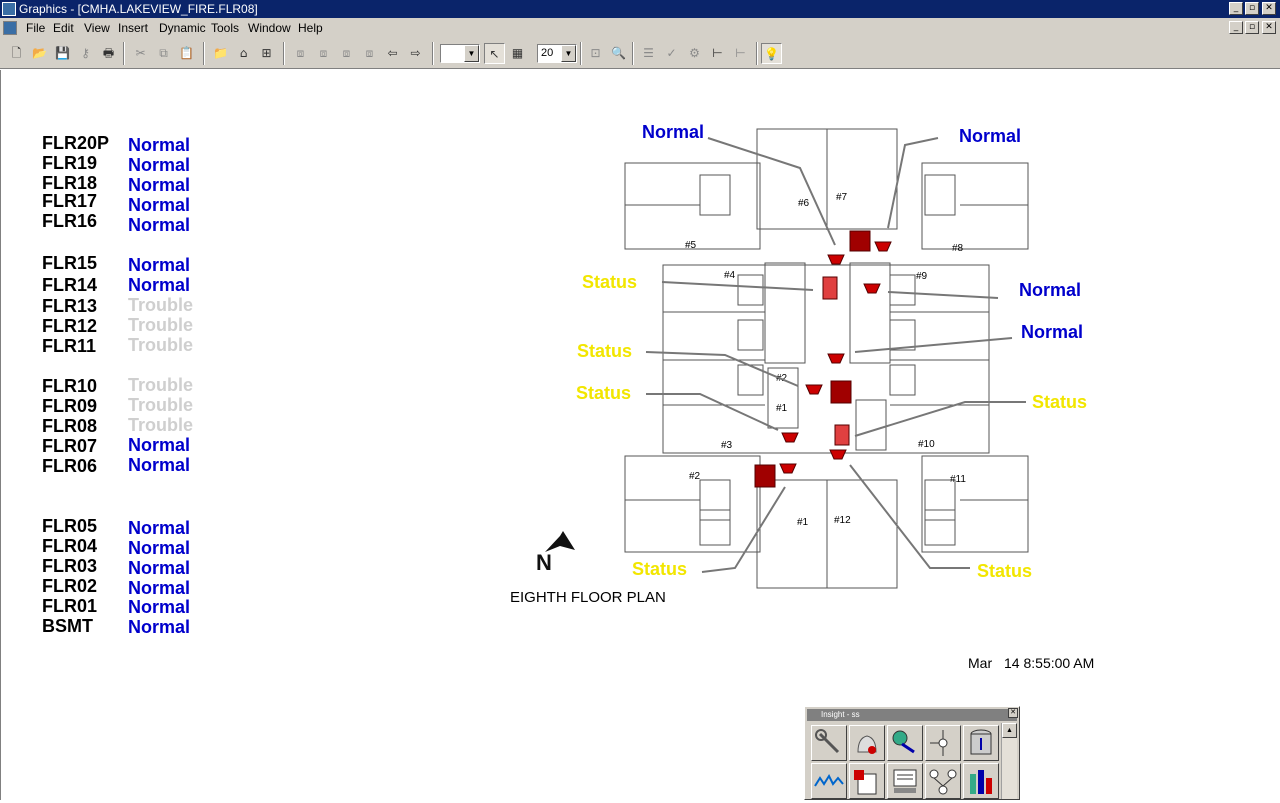 The width and height of the screenshot is (1280, 803). I want to click on system-profile-icon, so click(943, 743).